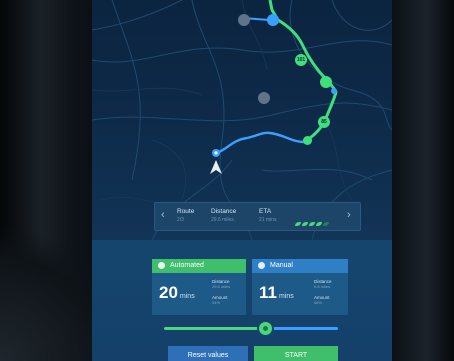  Describe the element at coordinates (334, 91) in the screenshot. I see `waypoint-marker` at that location.